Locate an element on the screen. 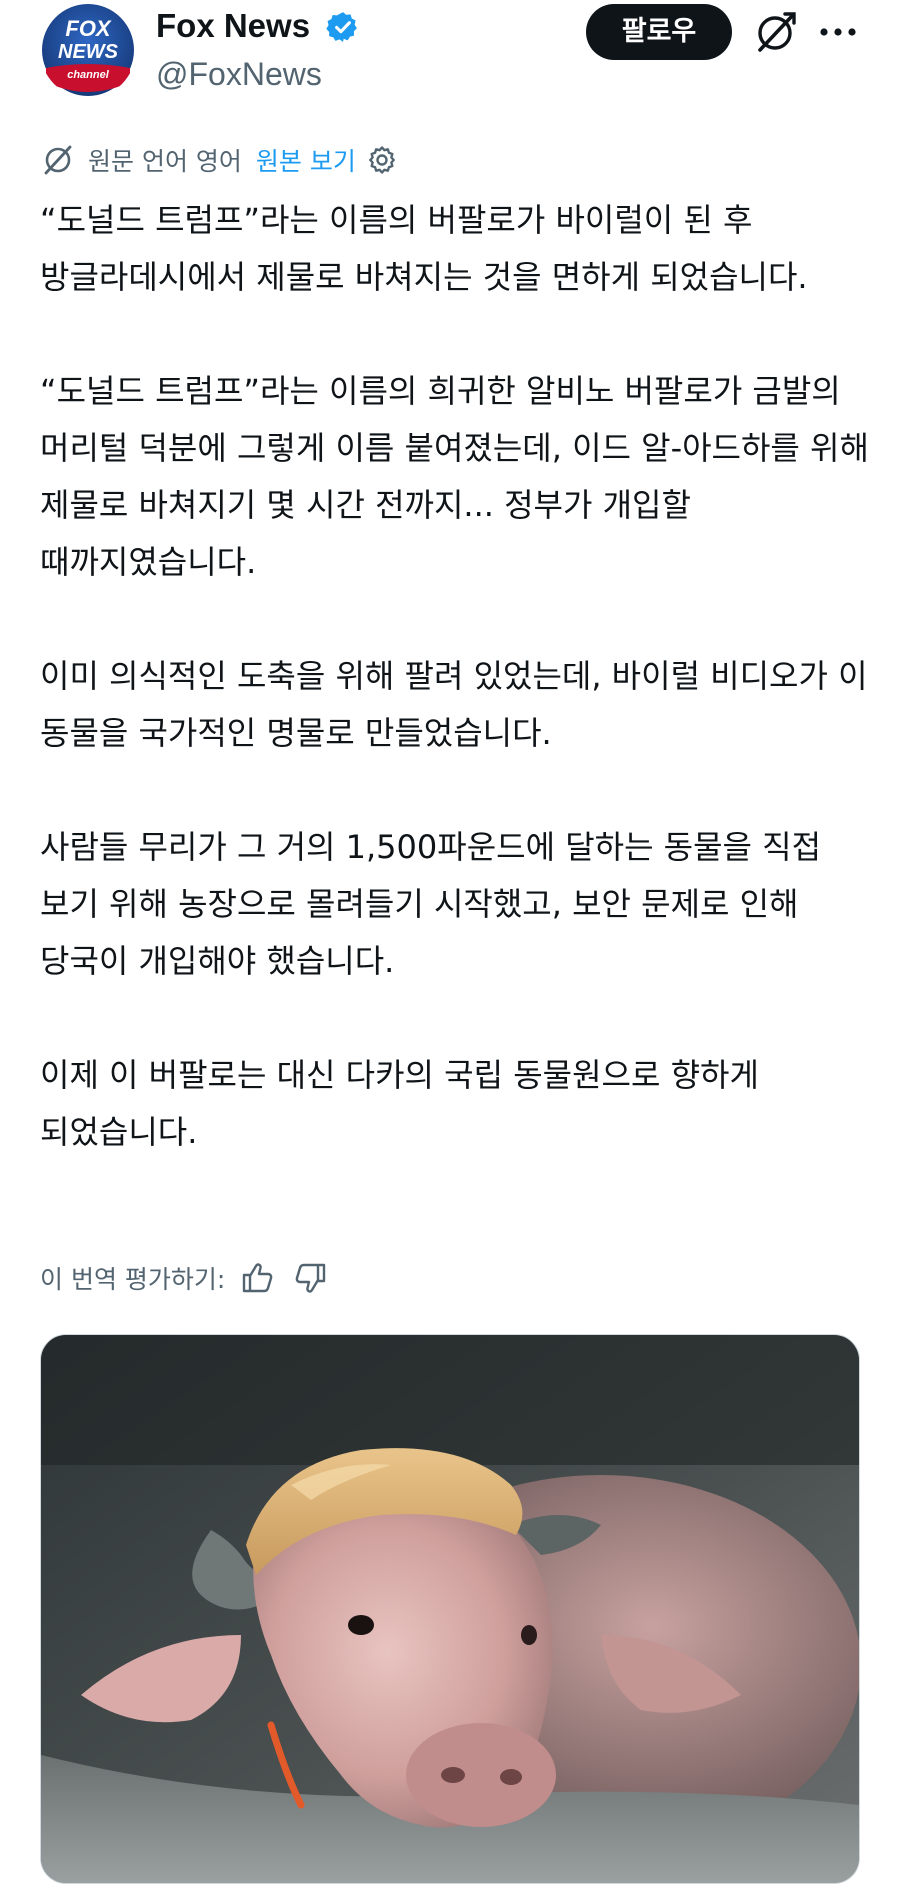  translate-icon is located at coordinates (58, 160).